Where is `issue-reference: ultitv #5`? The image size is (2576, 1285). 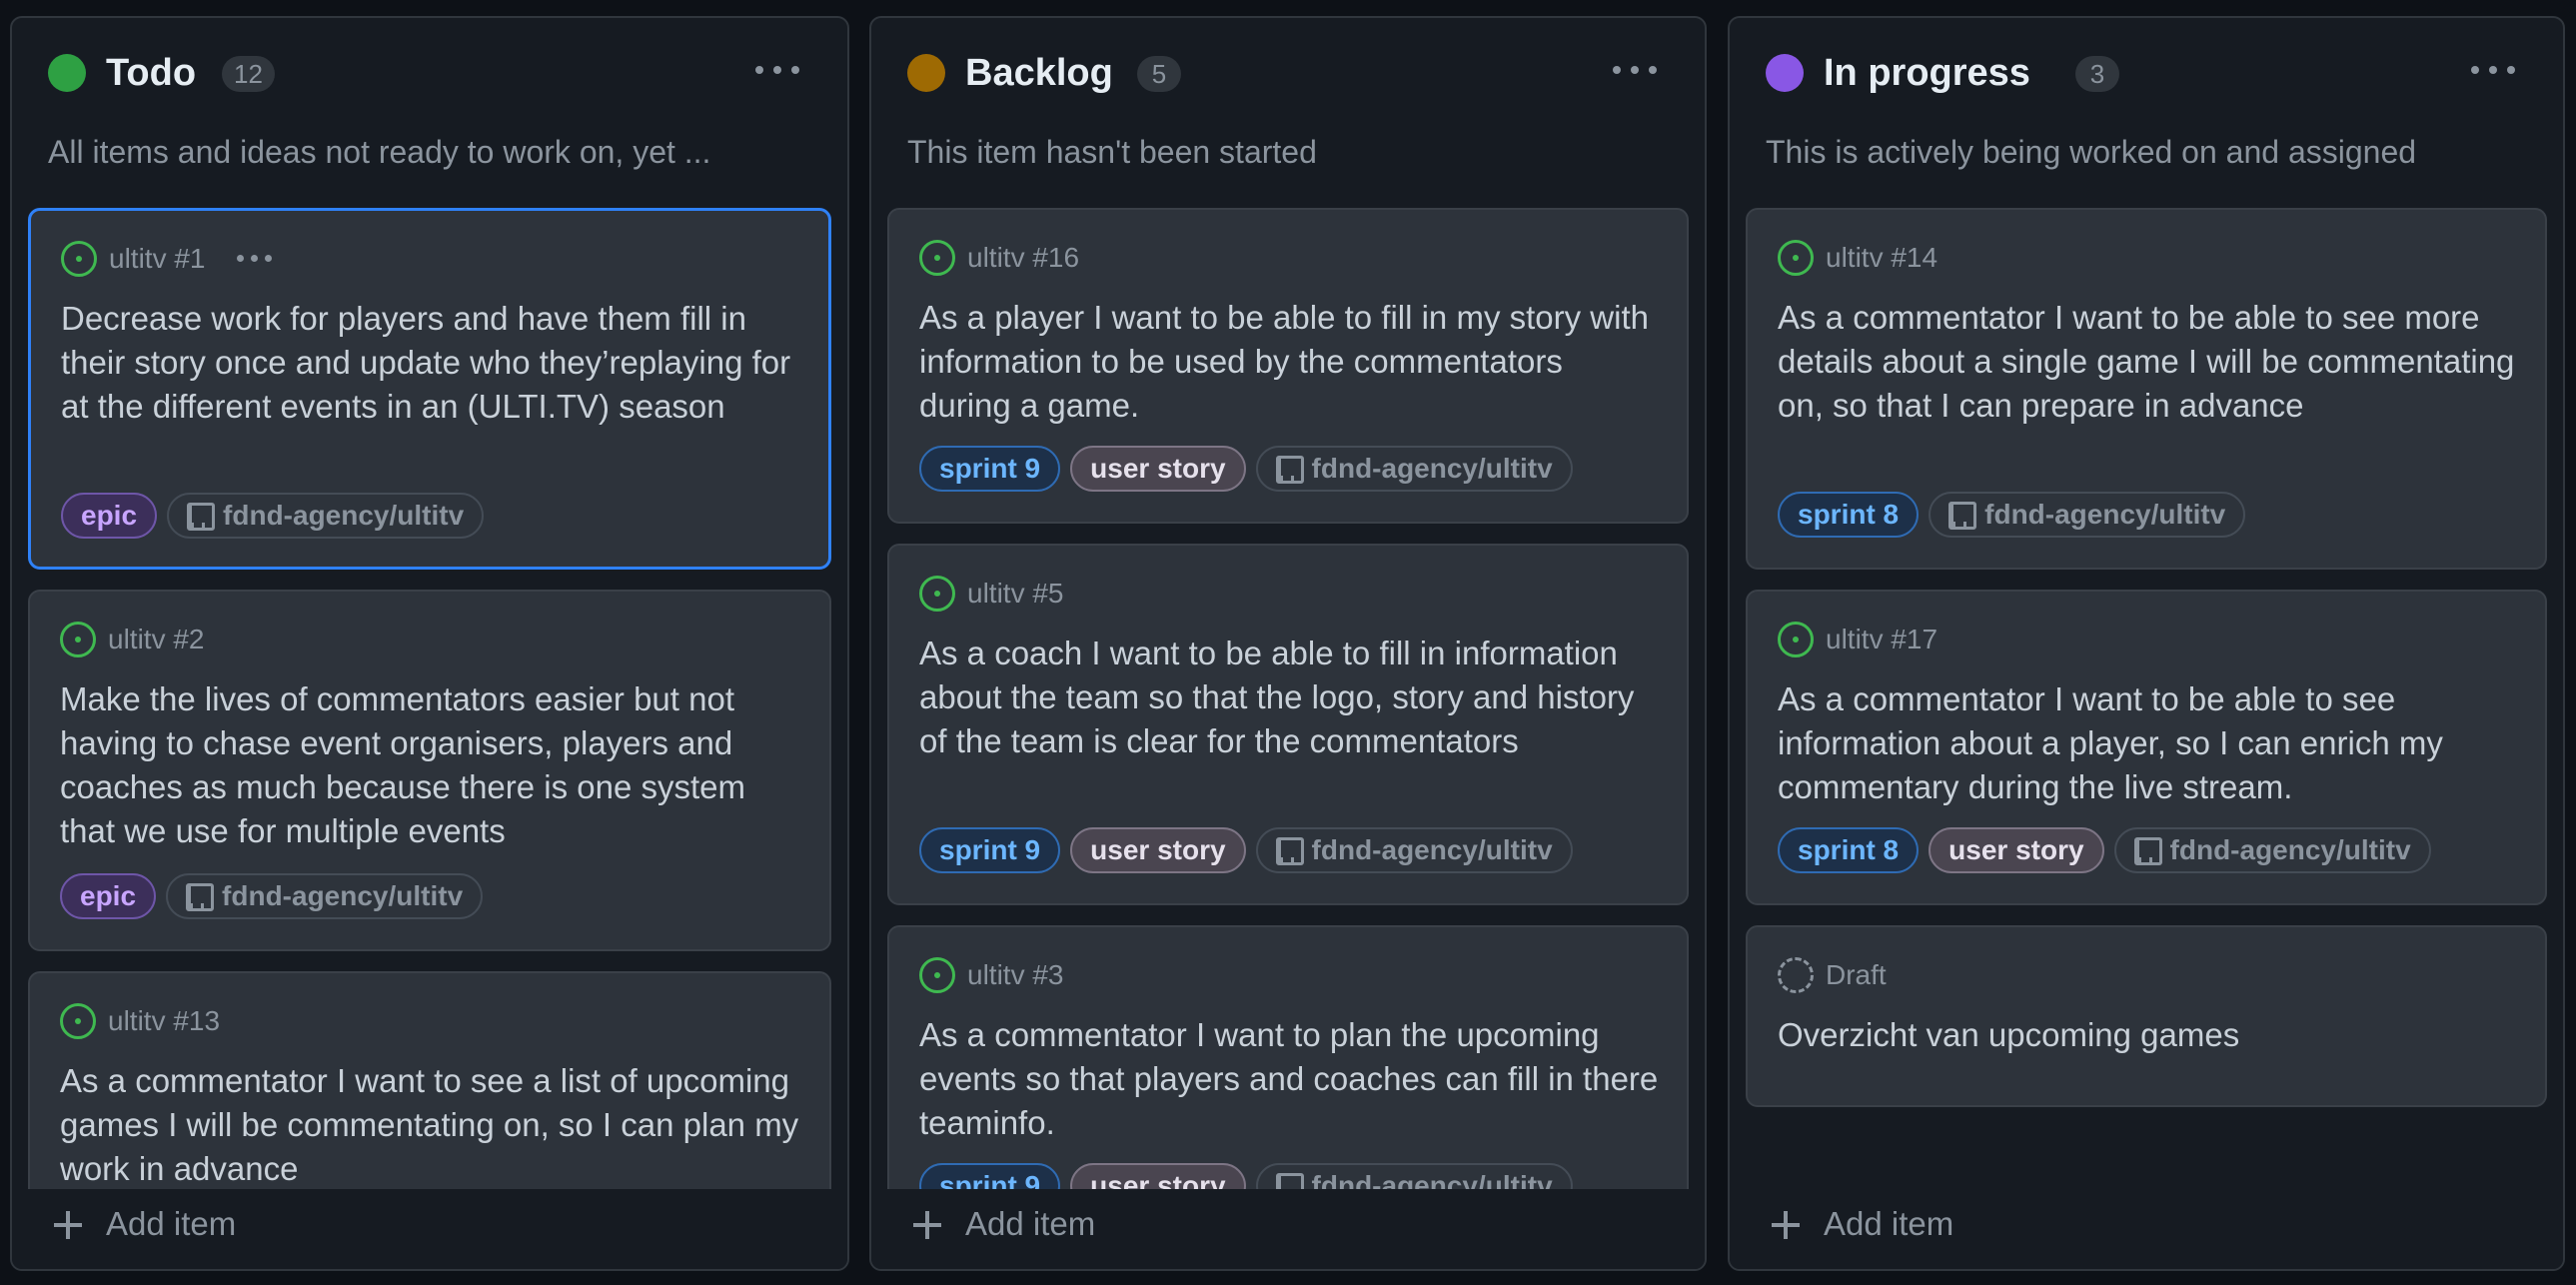
issue-reference: ultitv #5 is located at coordinates (1015, 594).